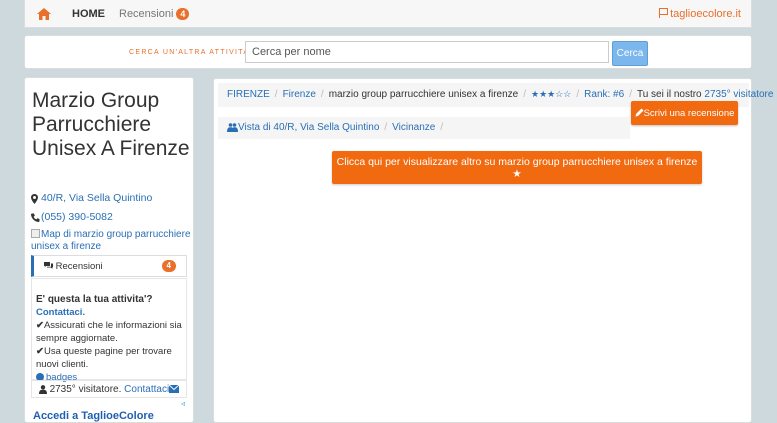 The height and width of the screenshot is (423, 777). What do you see at coordinates (669, 94) in the screenshot?
I see `visitor-prefix: Tu sei il nostro` at bounding box center [669, 94].